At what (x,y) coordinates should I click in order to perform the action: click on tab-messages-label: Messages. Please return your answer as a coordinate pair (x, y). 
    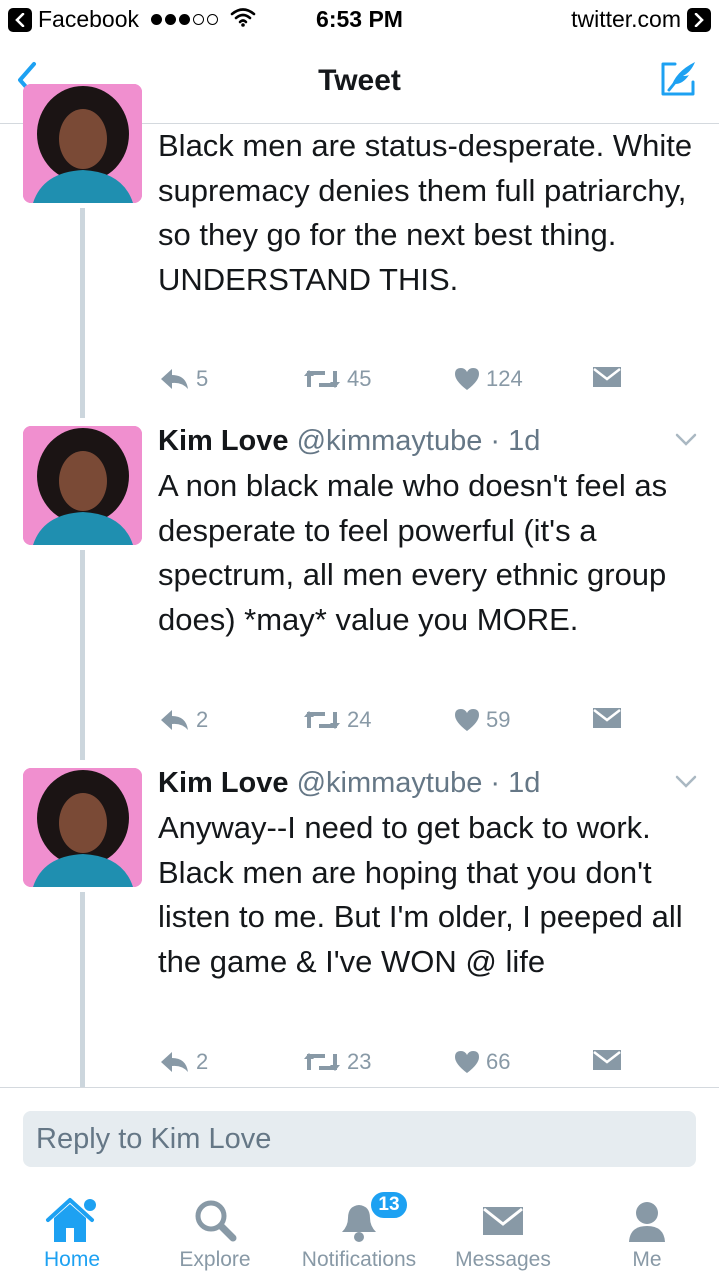
    Looking at the image, I should click on (503, 1259).